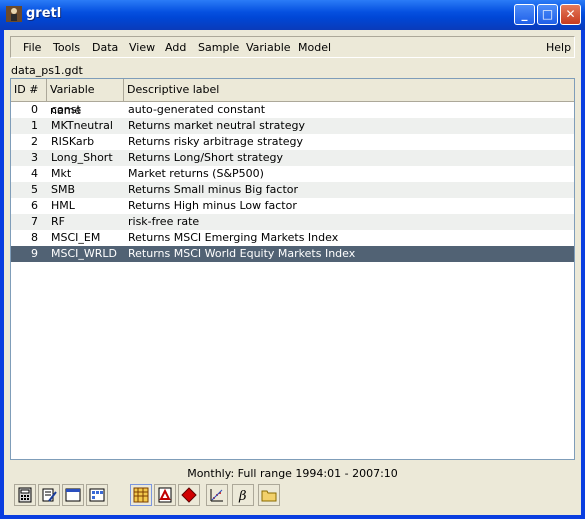  What do you see at coordinates (34, 173) in the screenshot?
I see `row-id: 4` at bounding box center [34, 173].